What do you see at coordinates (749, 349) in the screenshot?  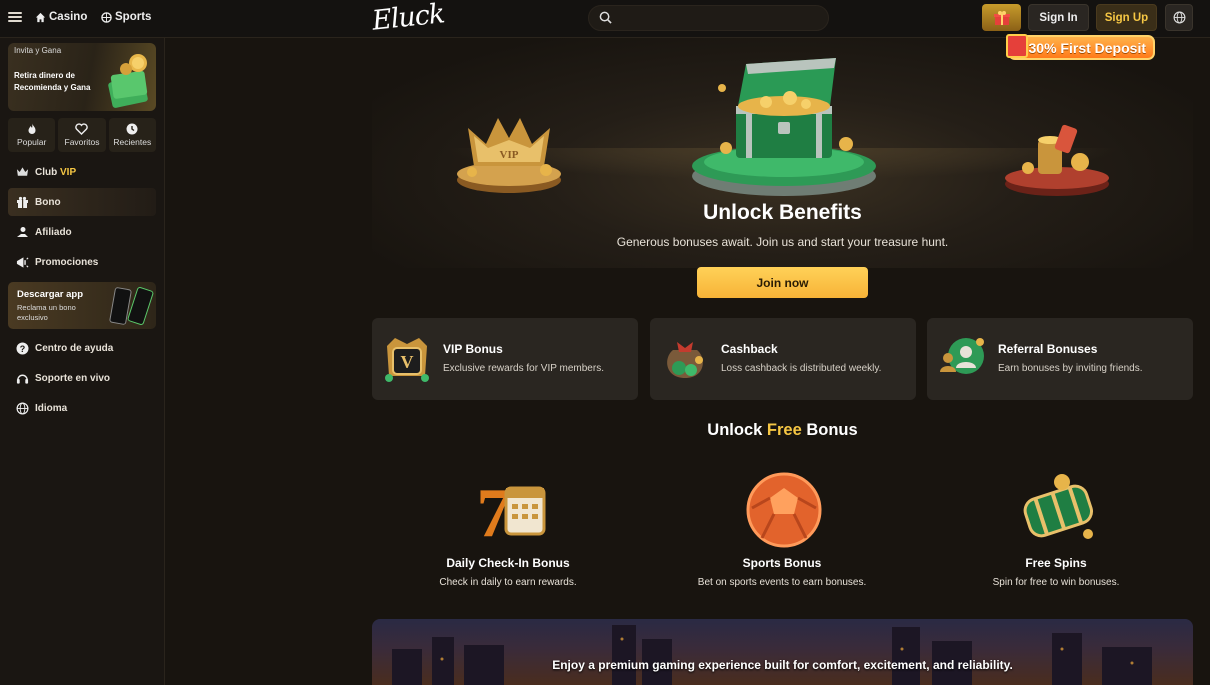 I see `benefit-title: Cashback` at bounding box center [749, 349].